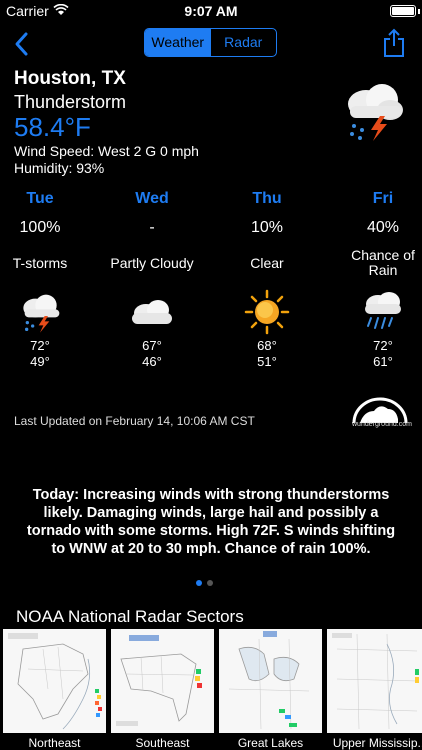  I want to click on forecast-low: 49°, so click(40, 361).